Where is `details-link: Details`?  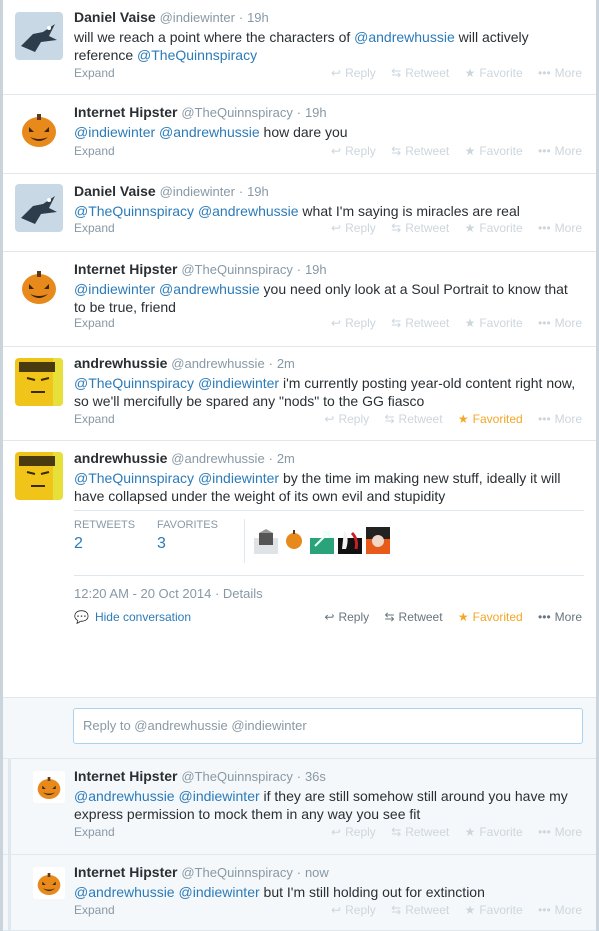 details-link: Details is located at coordinates (243, 593).